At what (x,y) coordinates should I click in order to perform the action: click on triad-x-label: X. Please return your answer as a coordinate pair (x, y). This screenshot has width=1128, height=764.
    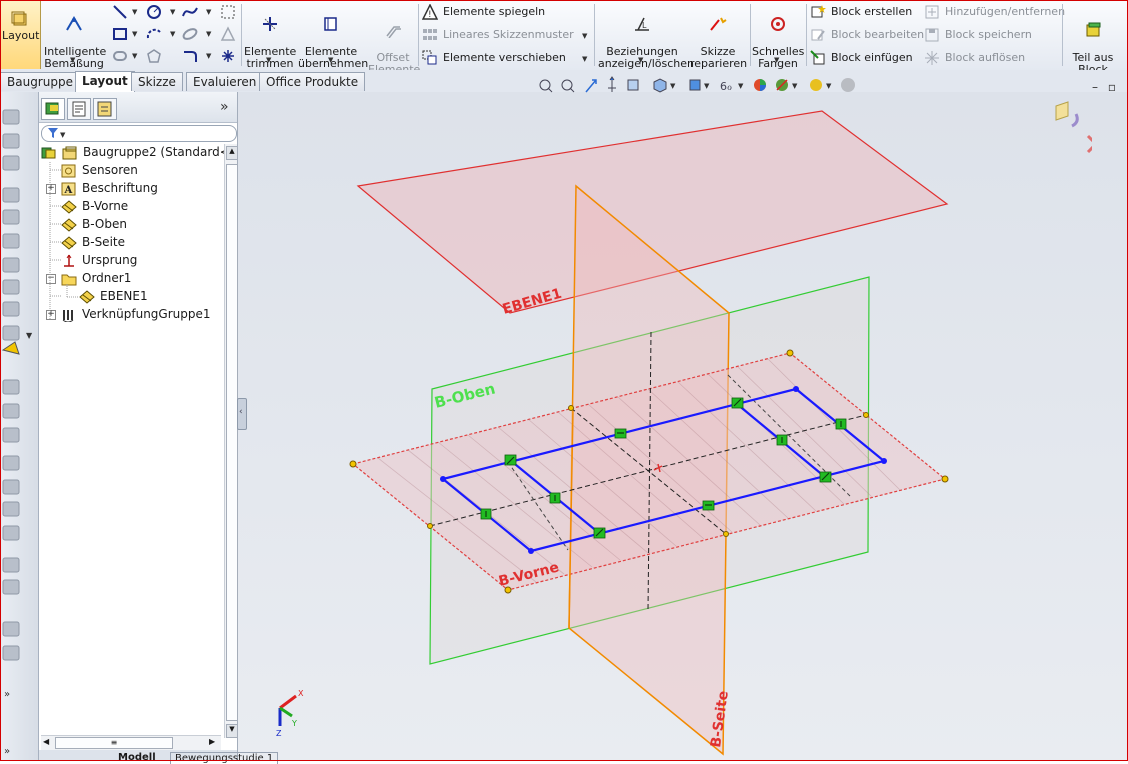
    Looking at the image, I should click on (301, 693).